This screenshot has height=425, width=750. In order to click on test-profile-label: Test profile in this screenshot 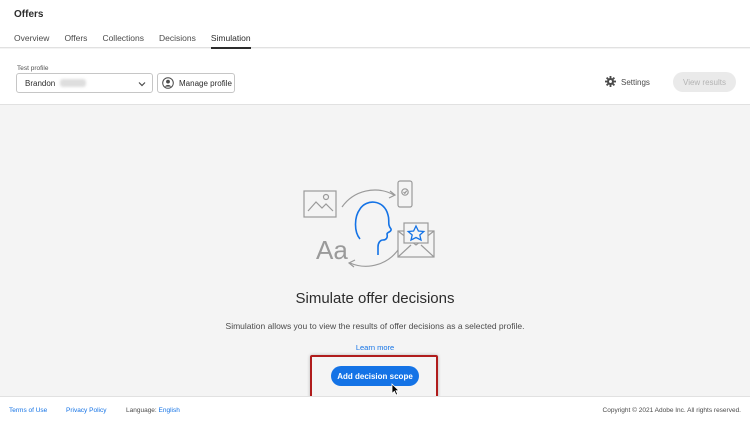, I will do `click(33, 68)`.